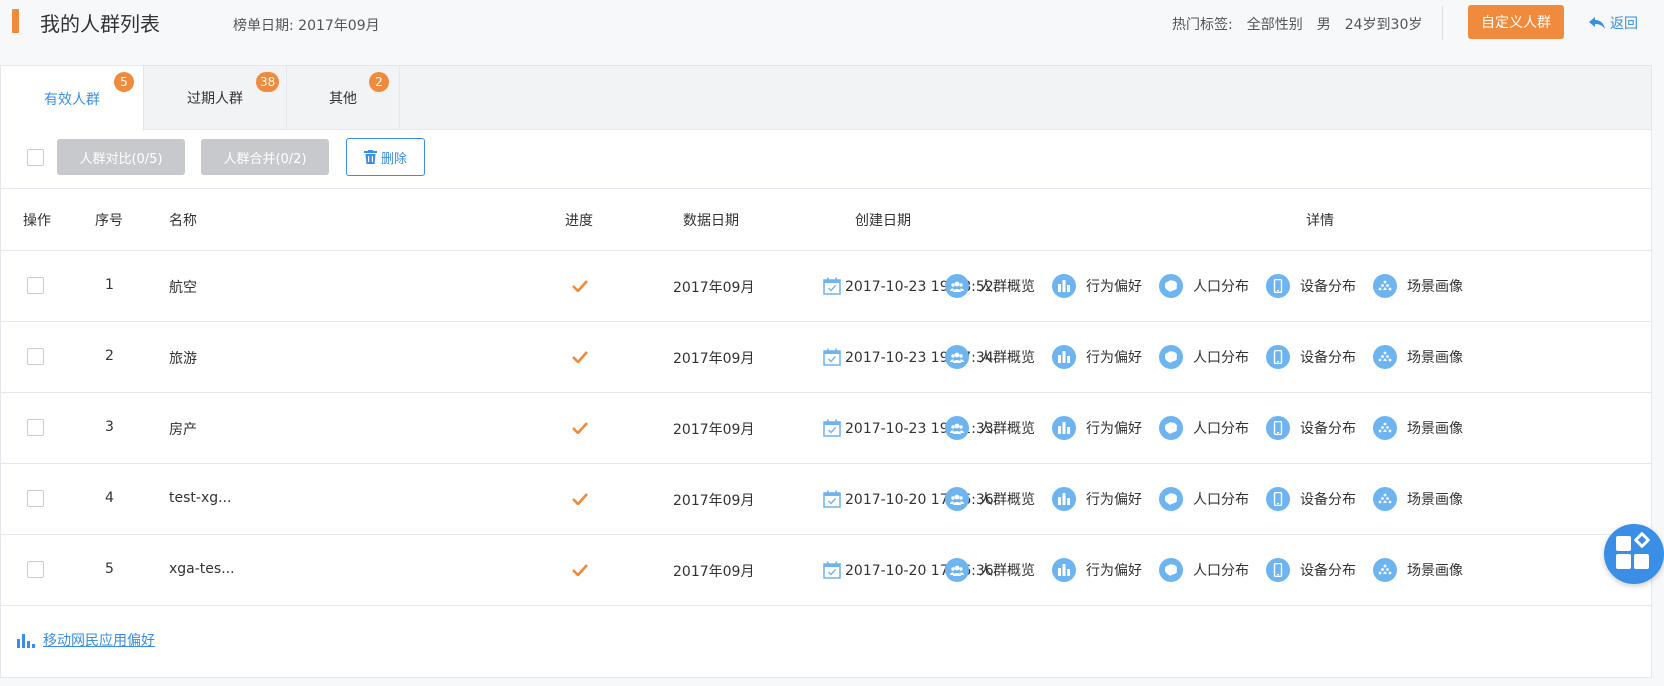 The height and width of the screenshot is (686, 1664). What do you see at coordinates (109, 221) in the screenshot?
I see `column-header-index: 序号` at bounding box center [109, 221].